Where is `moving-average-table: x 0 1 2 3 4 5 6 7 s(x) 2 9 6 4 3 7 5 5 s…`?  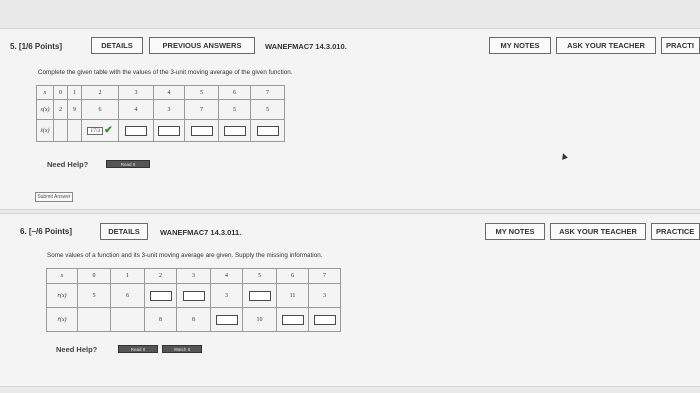 moving-average-table: x 0 1 2 3 4 5 6 7 s(x) 2 9 6 4 3 7 5 5 s… is located at coordinates (160, 113).